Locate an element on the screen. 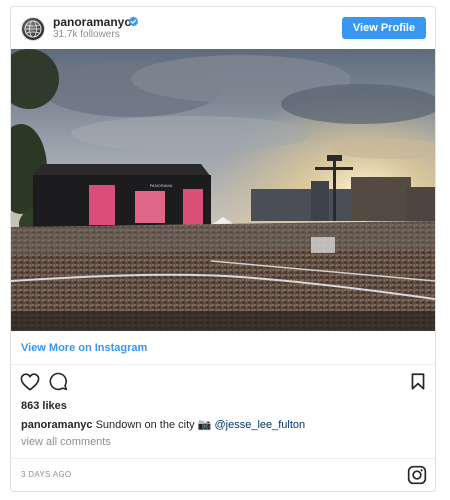 Image resolution: width=450 pixels, height=500 pixels. view-all-comments-link: view all comments is located at coordinates (66, 442).